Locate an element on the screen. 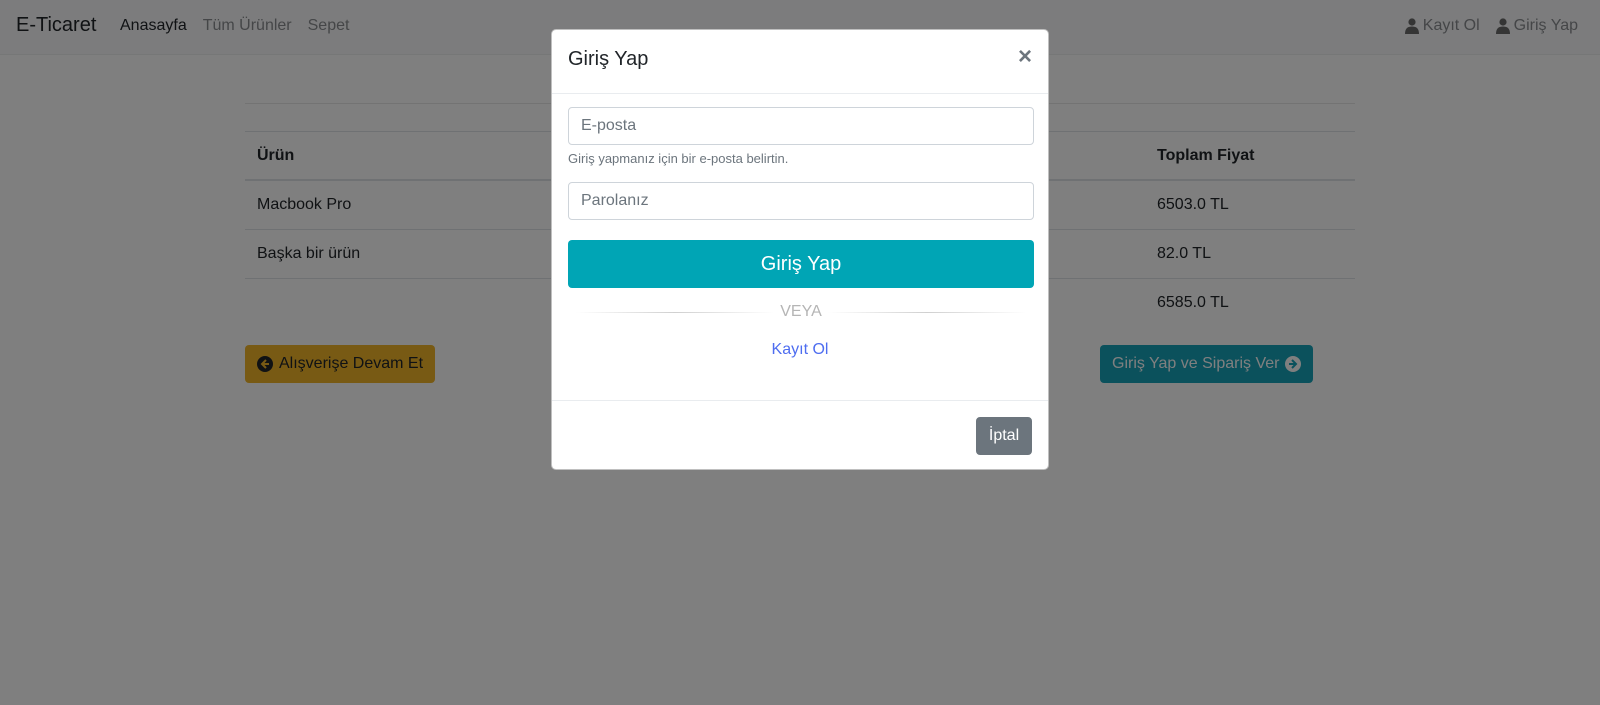  login-button: Giriş Yap is located at coordinates (801, 264).